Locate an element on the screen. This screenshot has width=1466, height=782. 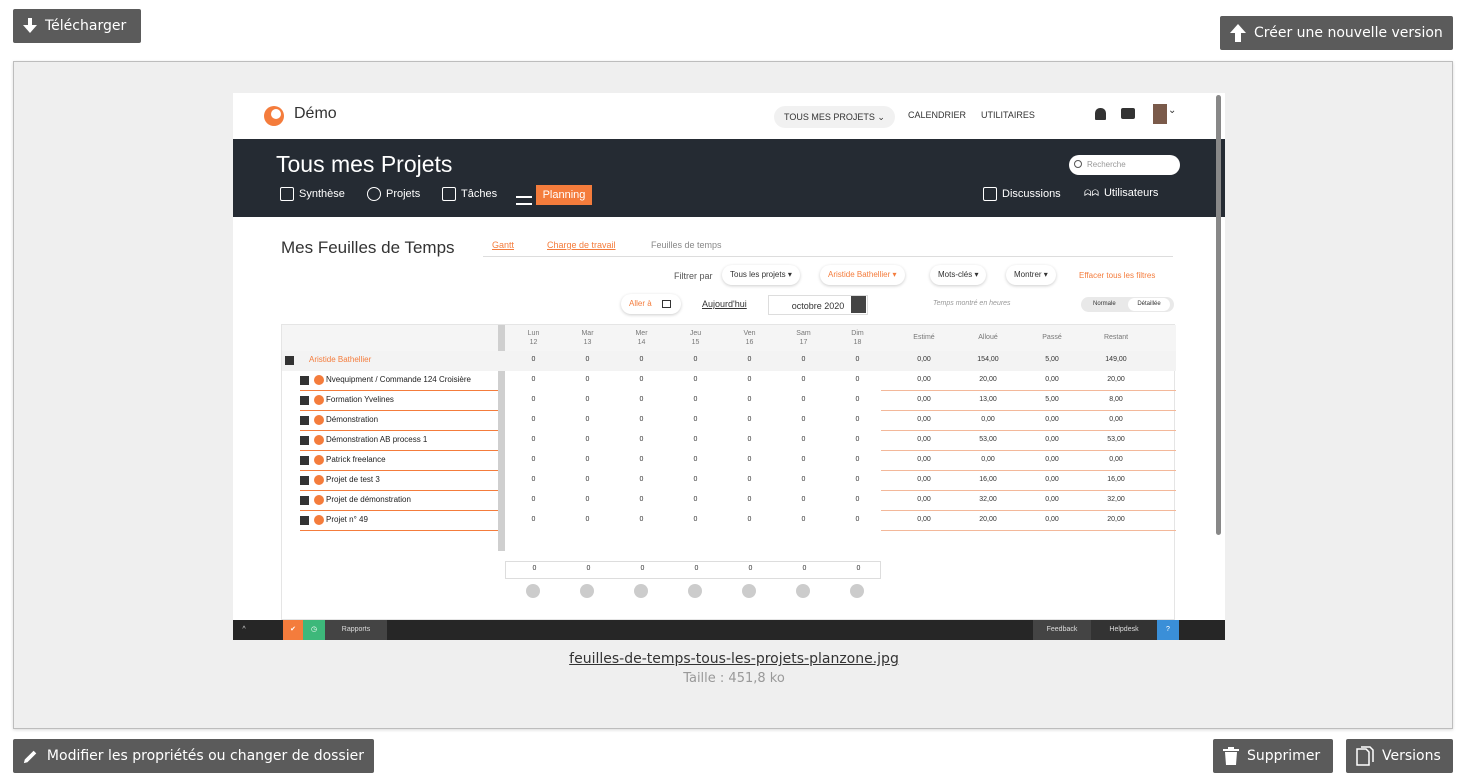
project-name: Patrick freelance is located at coordinates (356, 459).